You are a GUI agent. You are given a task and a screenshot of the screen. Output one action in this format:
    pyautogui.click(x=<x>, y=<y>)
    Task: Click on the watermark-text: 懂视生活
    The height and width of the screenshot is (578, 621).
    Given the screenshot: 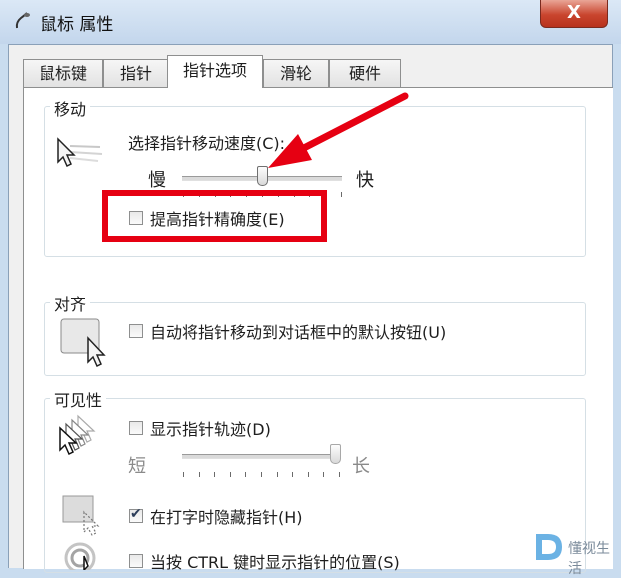 What is the action you would take?
    pyautogui.click(x=589, y=559)
    